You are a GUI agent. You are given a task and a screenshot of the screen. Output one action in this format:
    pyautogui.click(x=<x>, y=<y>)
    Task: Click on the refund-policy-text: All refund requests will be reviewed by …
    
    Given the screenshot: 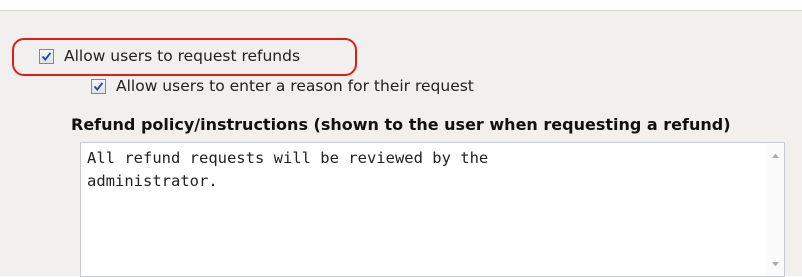 What is the action you would take?
    pyautogui.click(x=420, y=170)
    